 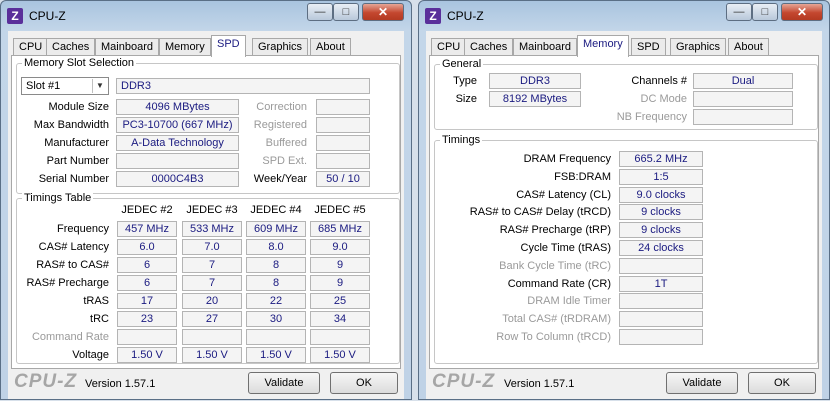 What do you see at coordinates (539, 384) in the screenshot?
I see `version-label: Version 1.57.1` at bounding box center [539, 384].